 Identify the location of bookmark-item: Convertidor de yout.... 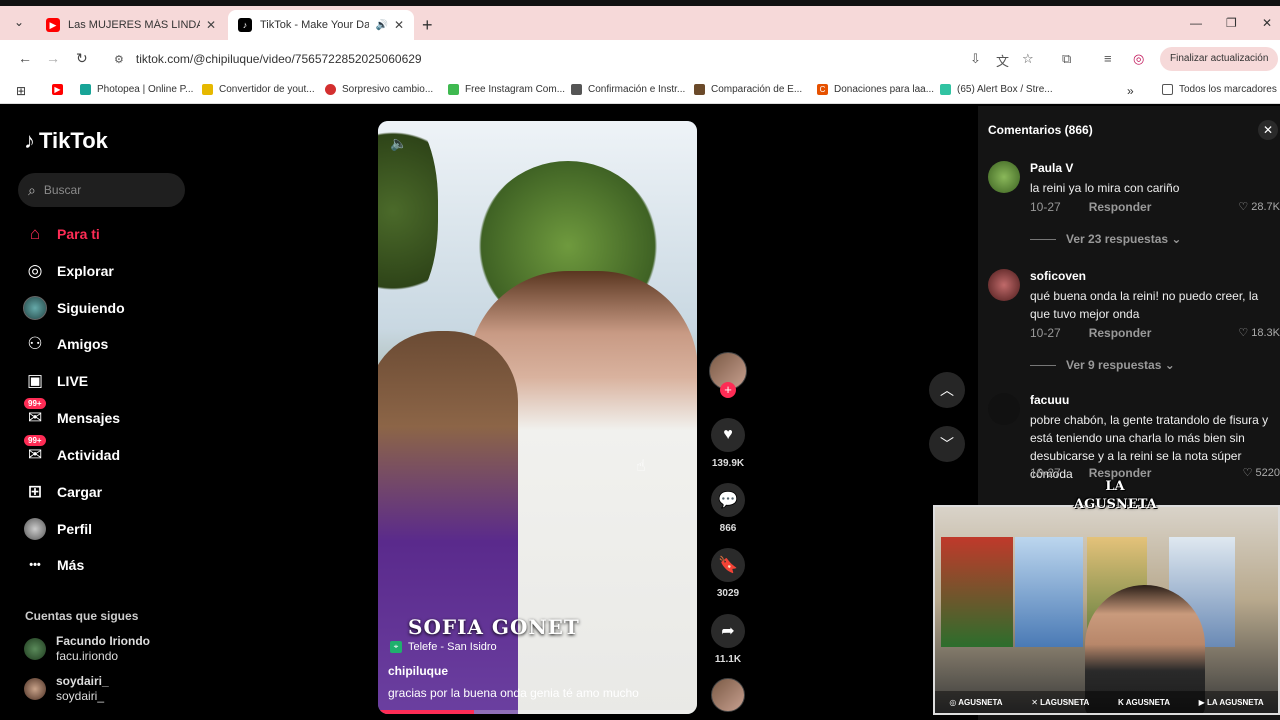
(258, 89).